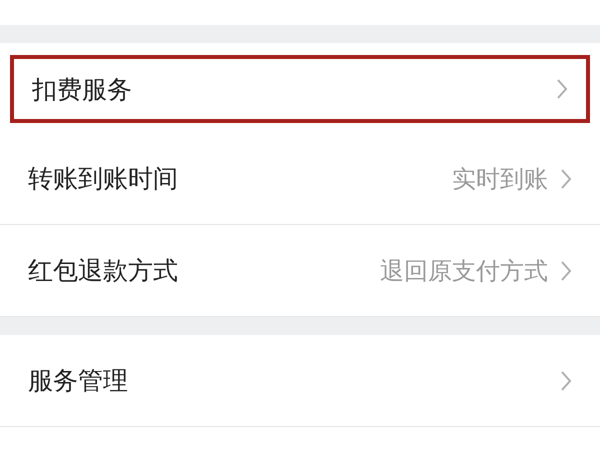  I want to click on row-value: 实时到账, so click(500, 179).